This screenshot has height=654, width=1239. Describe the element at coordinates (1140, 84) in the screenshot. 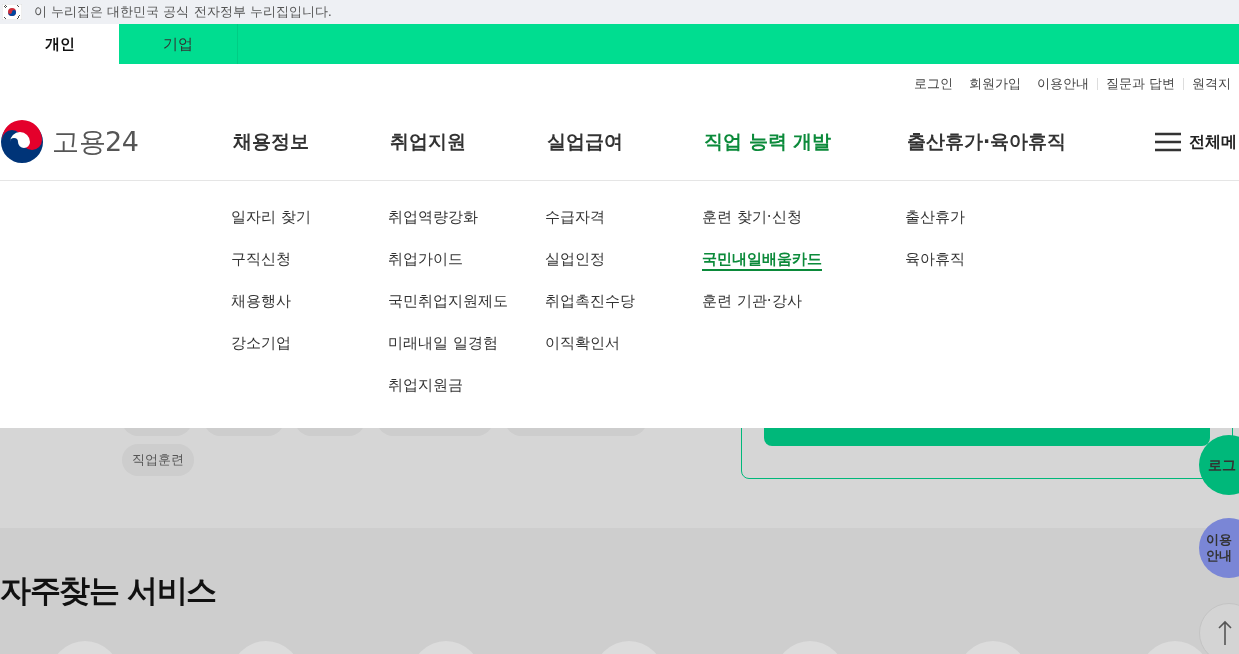

I see `utility-link: 질문과 답변` at that location.